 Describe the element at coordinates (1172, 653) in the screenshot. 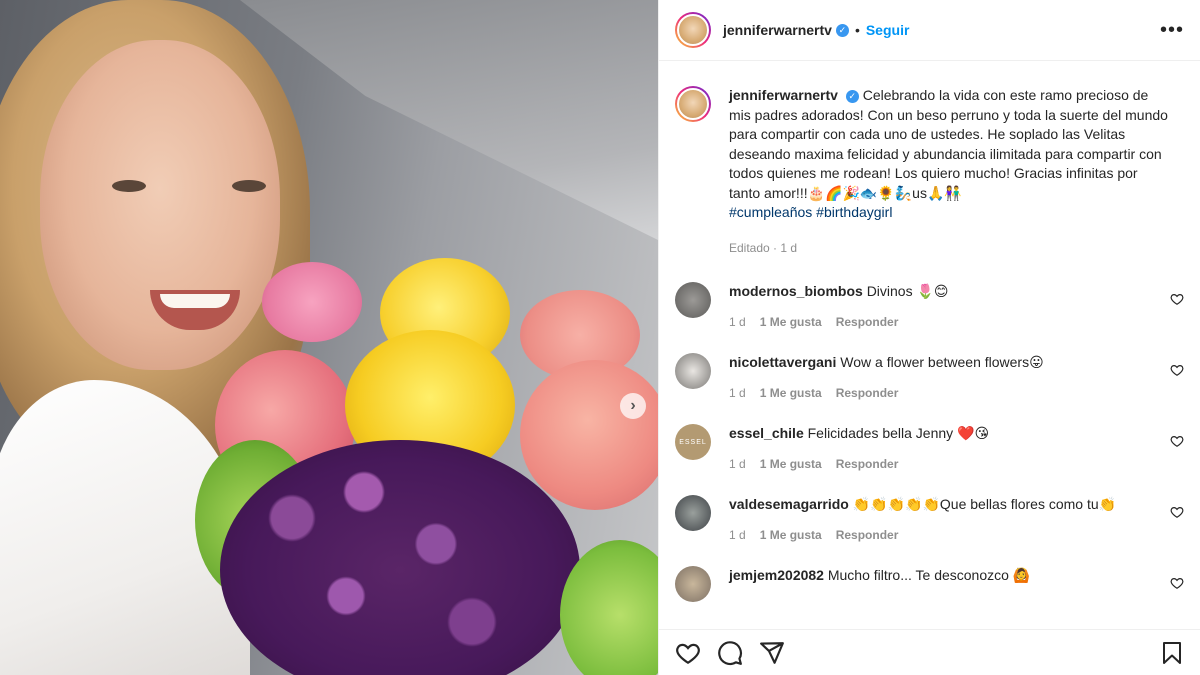

I see `bookmark-icon` at that location.